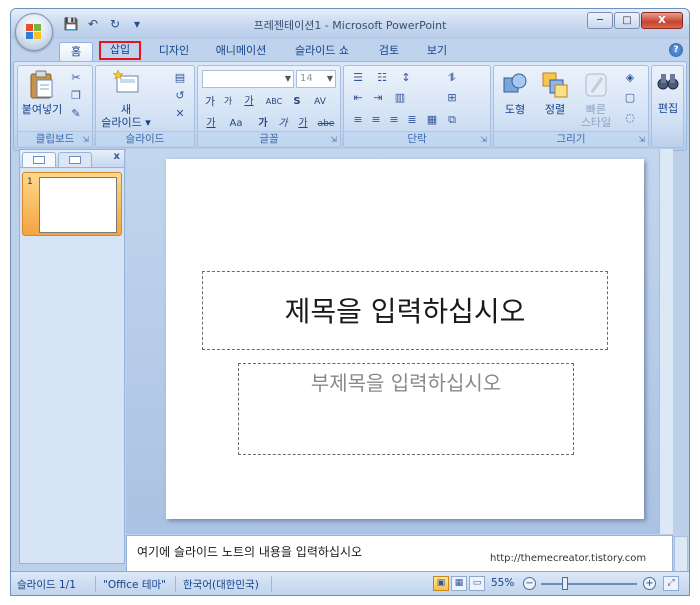 The image size is (700, 605). What do you see at coordinates (174, 51) in the screenshot?
I see `tab-design: 디자인` at bounding box center [174, 51].